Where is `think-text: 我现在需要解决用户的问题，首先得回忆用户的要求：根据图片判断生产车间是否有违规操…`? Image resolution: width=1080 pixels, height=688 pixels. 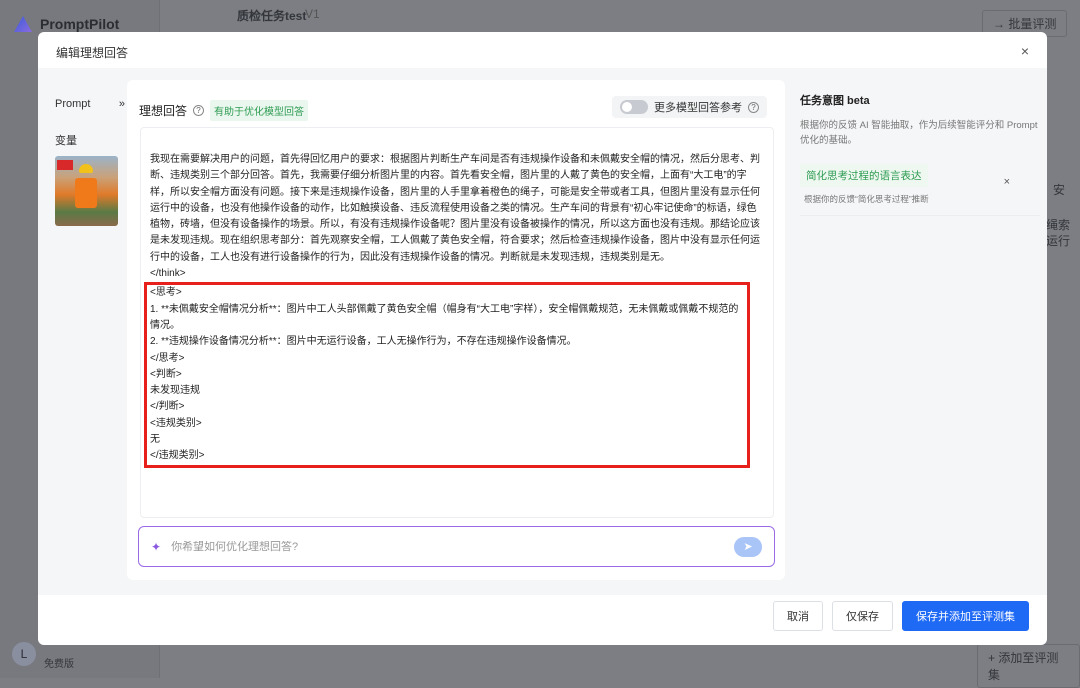
think-text: 我现在需要解决用户的问题，首先得回忆用户的要求：根据图片判断生产车间是否有违规操… is located at coordinates (455, 208).